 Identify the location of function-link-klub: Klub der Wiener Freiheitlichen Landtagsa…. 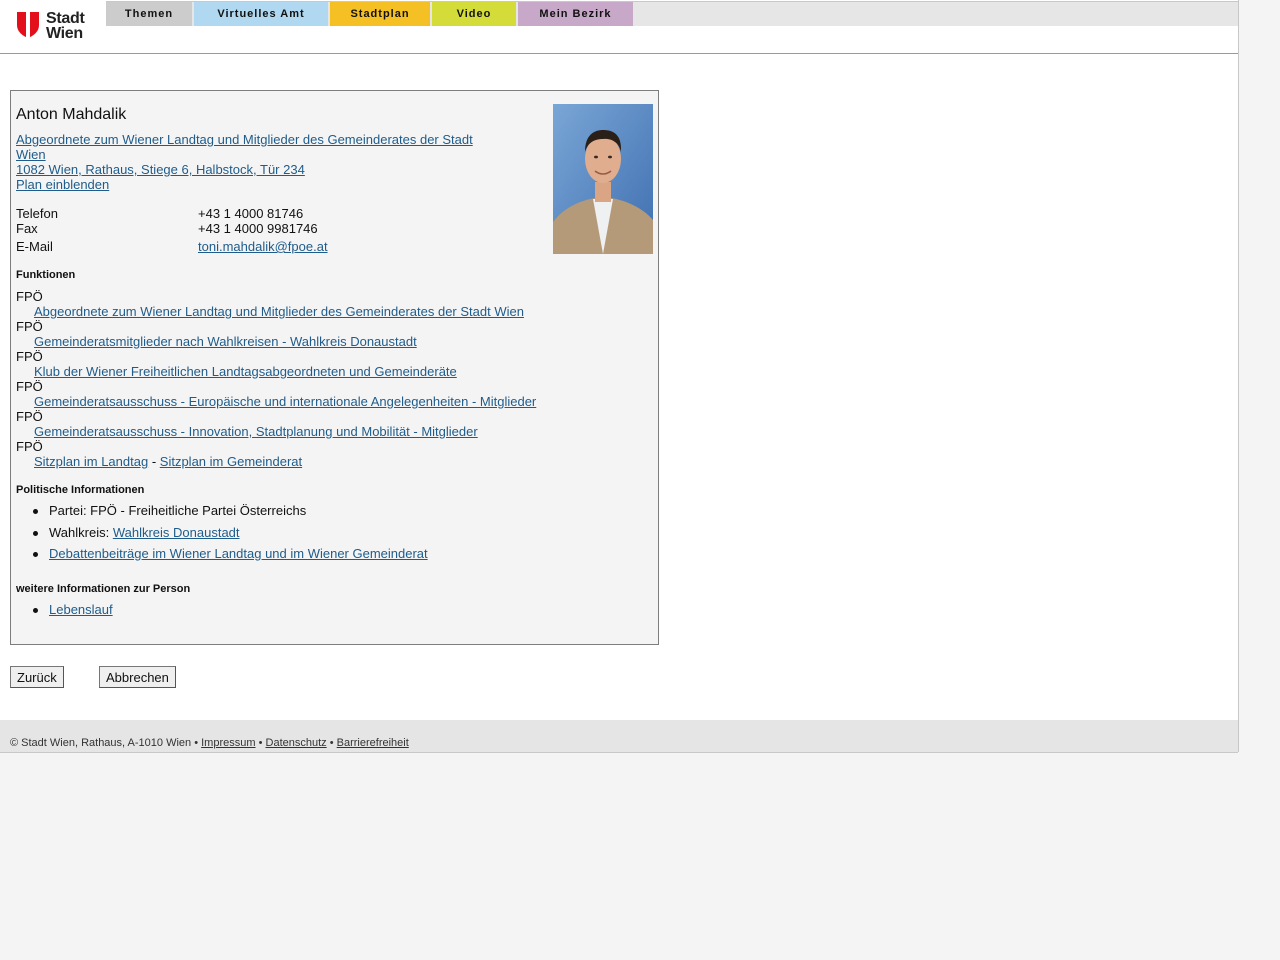
(245, 371).